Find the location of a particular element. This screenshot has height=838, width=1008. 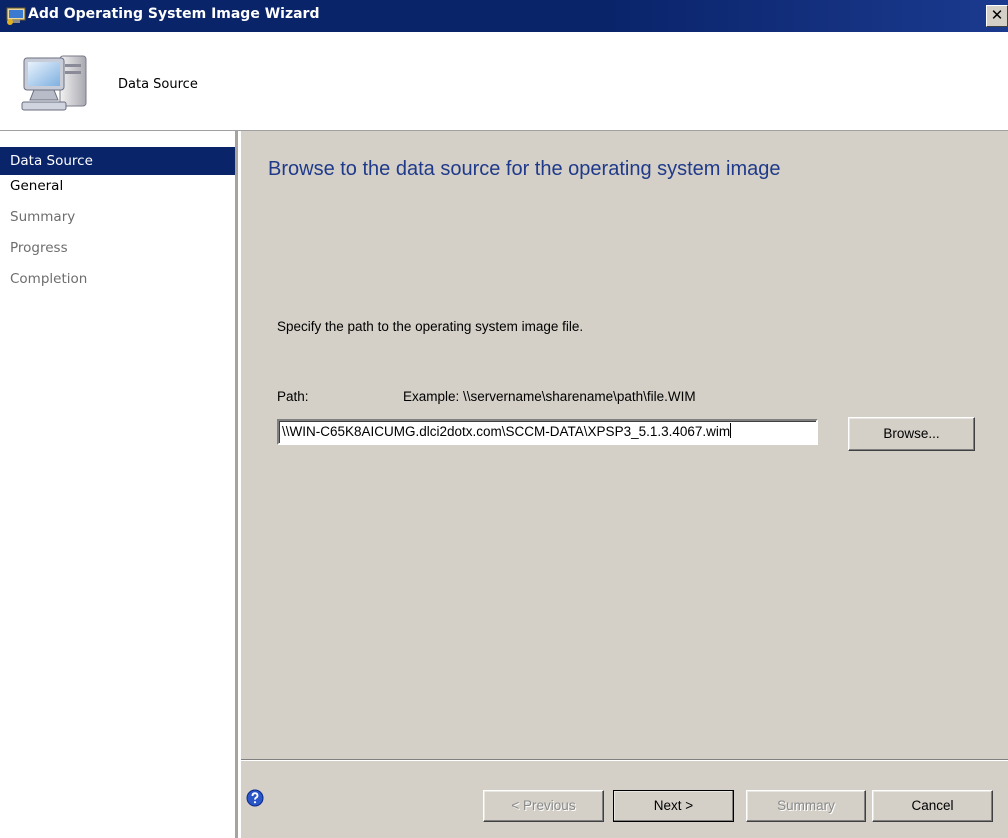

help-icon is located at coordinates (255, 798).